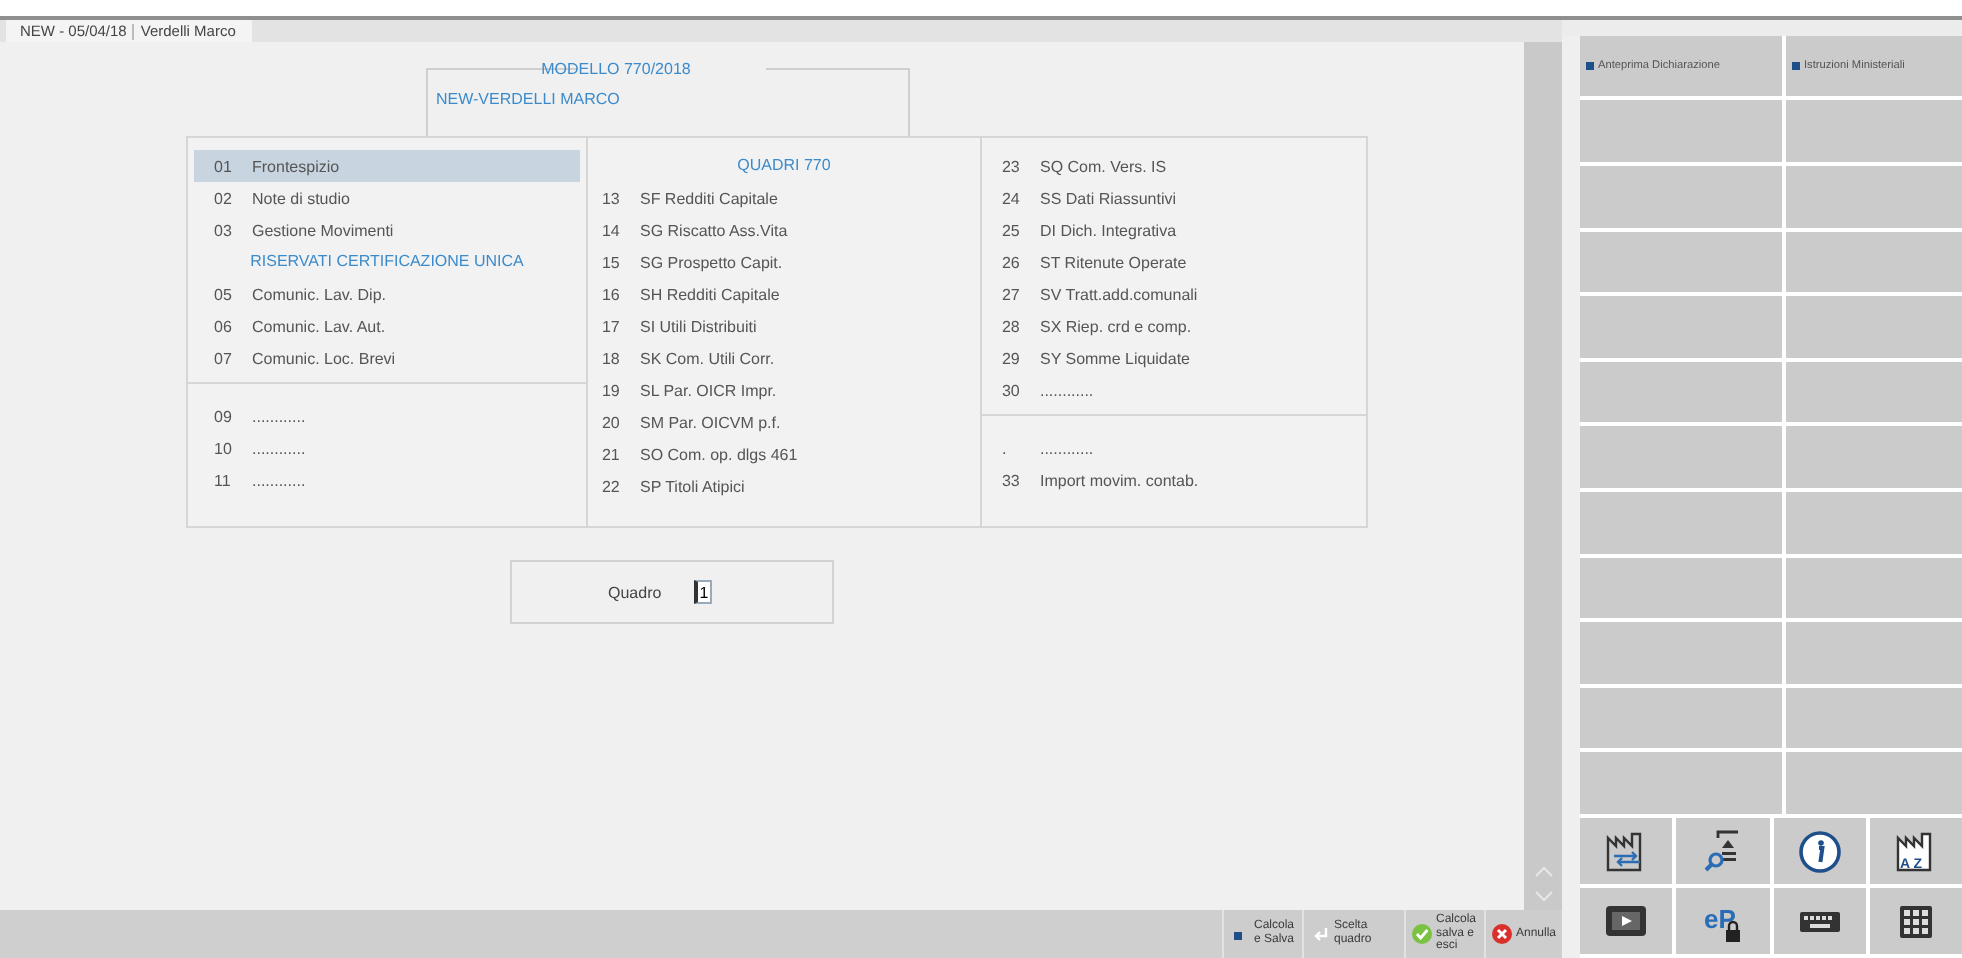  Describe the element at coordinates (387, 230) in the screenshot. I see `section-item: 03 Gestione Movimenti` at that location.